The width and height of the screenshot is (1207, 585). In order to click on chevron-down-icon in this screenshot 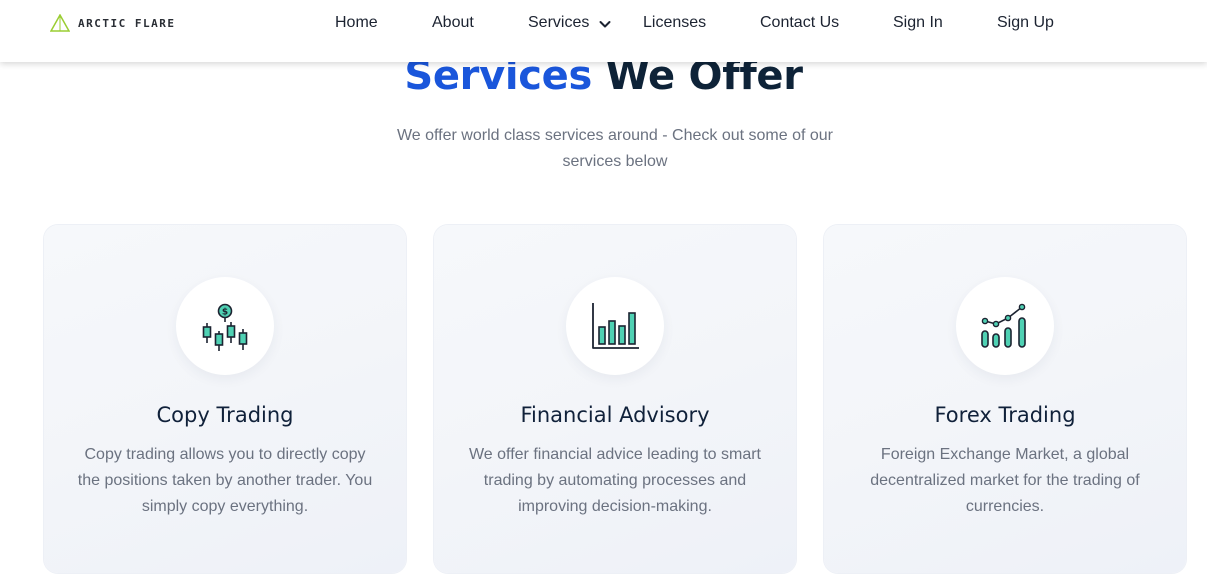, I will do `click(605, 24)`.